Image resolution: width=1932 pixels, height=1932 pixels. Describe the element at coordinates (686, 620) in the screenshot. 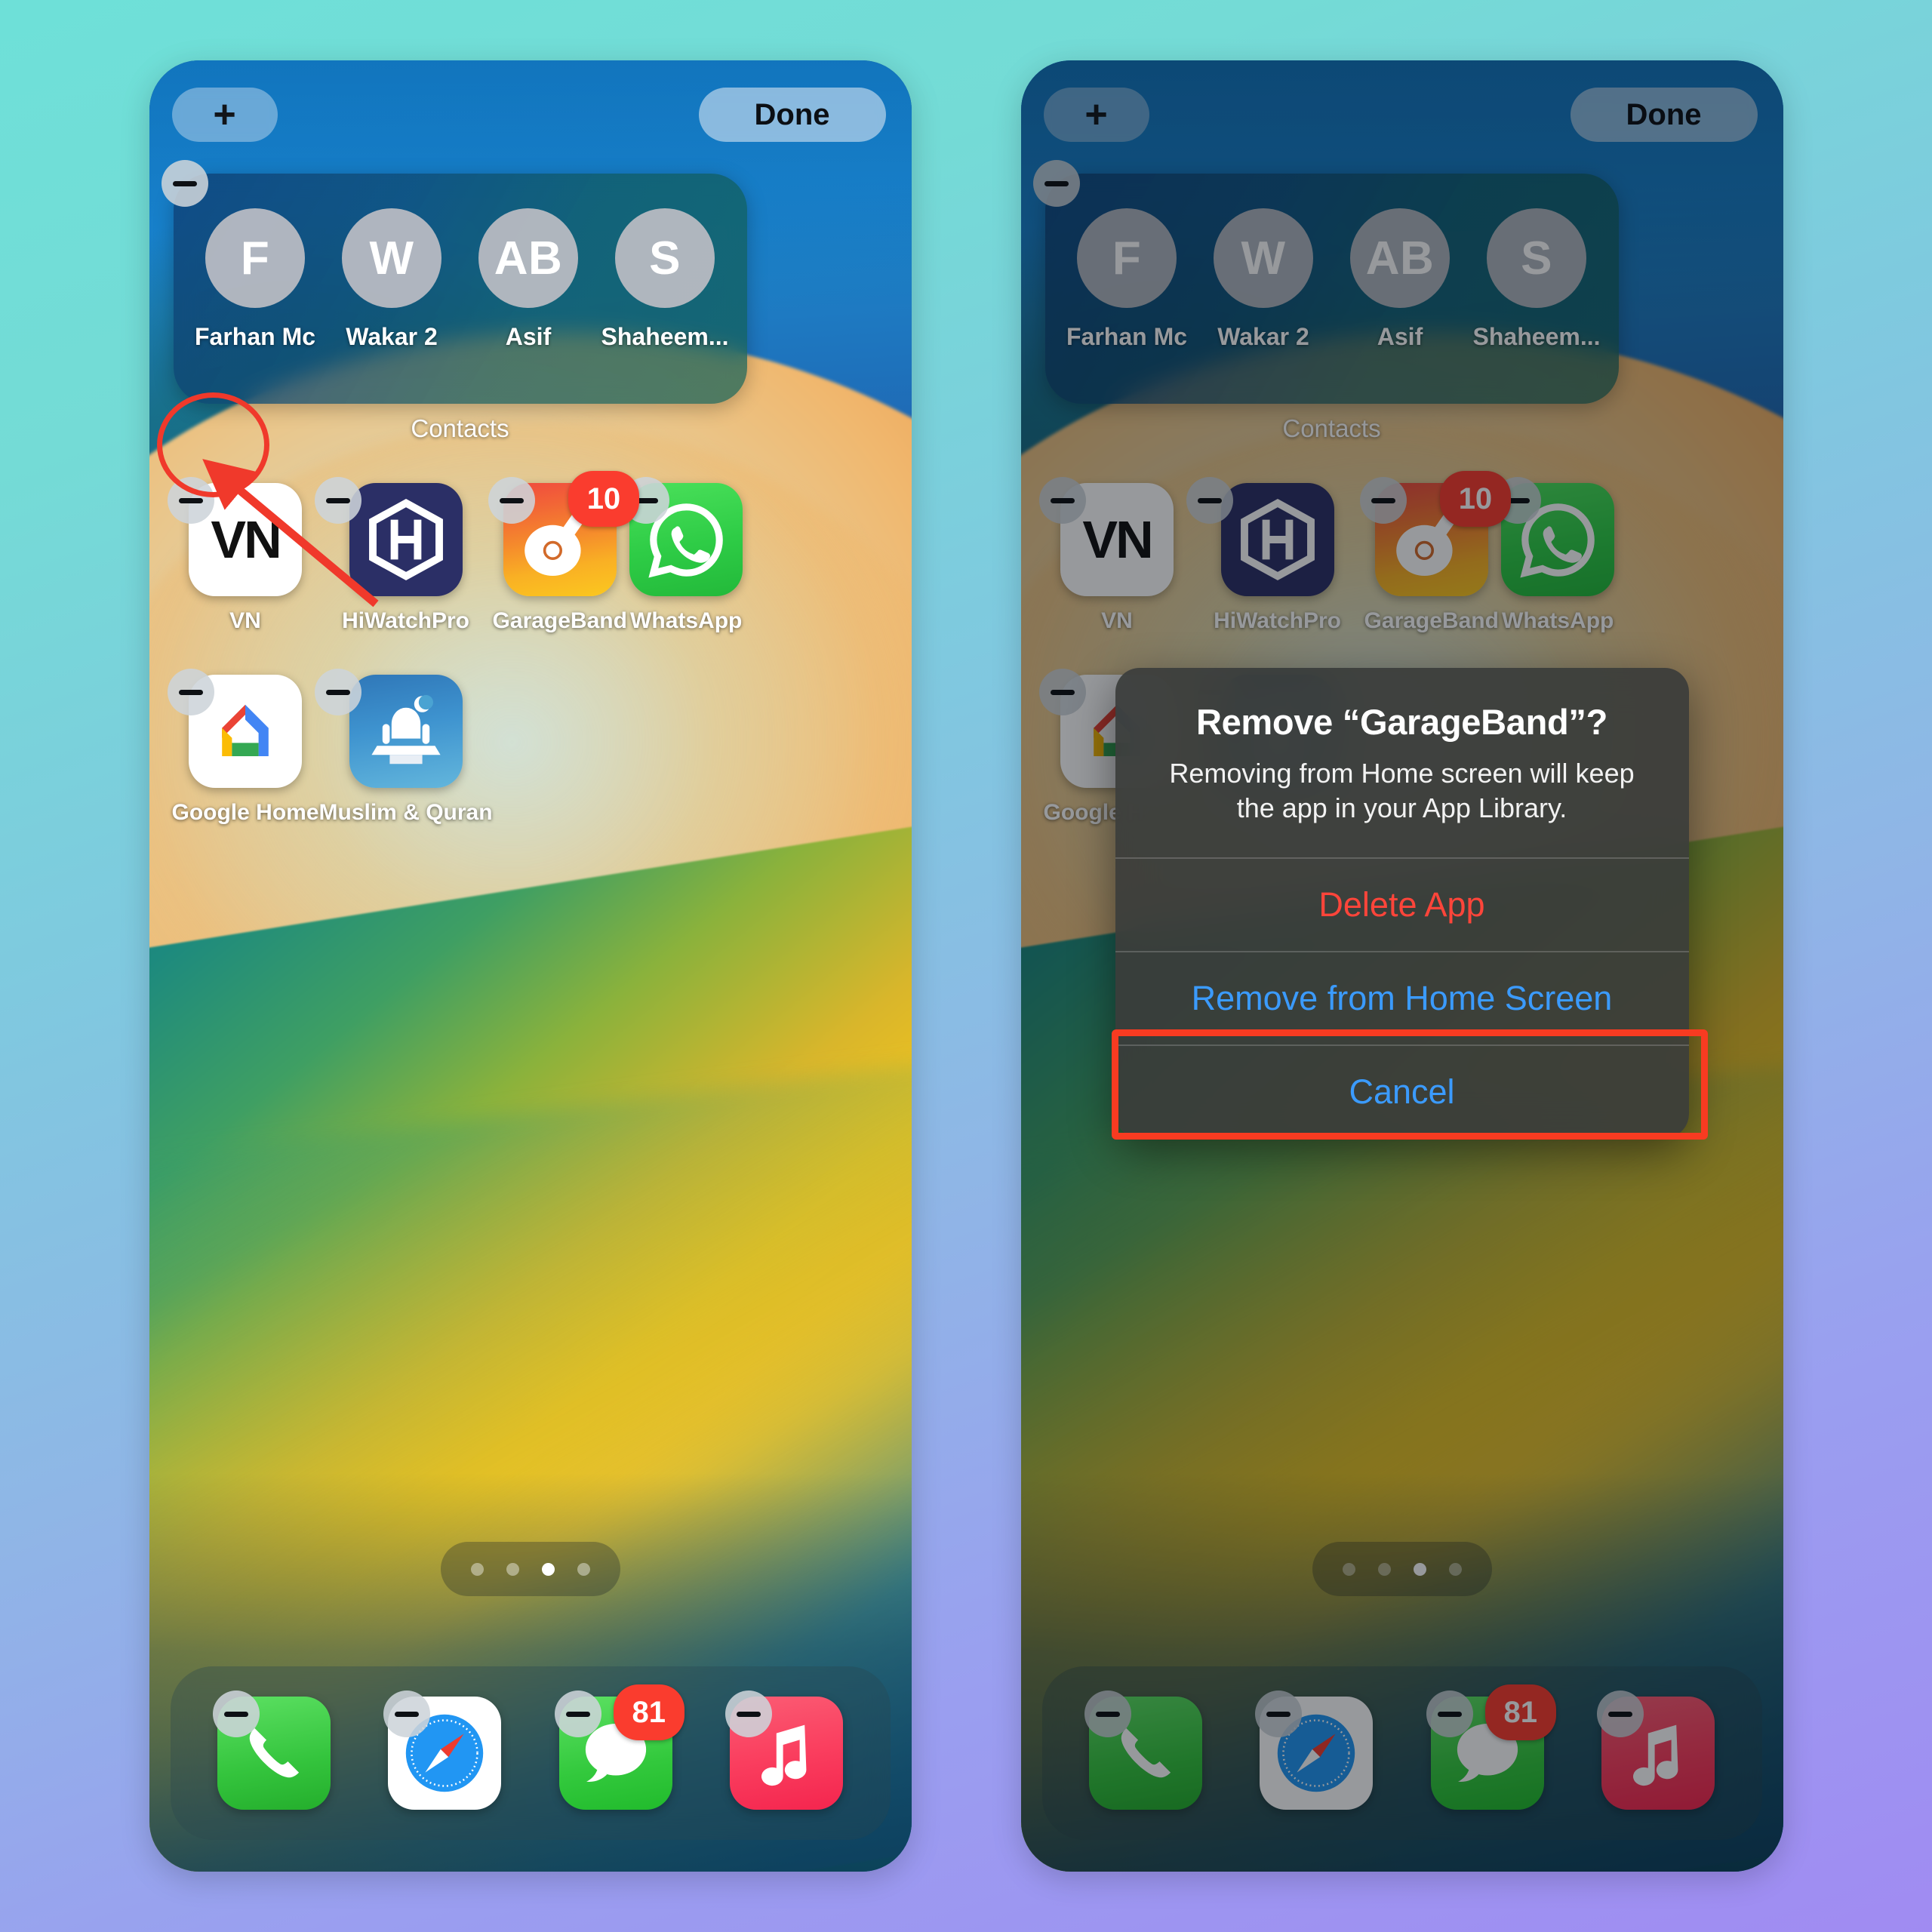

I see `app-label: WhatsApp` at that location.